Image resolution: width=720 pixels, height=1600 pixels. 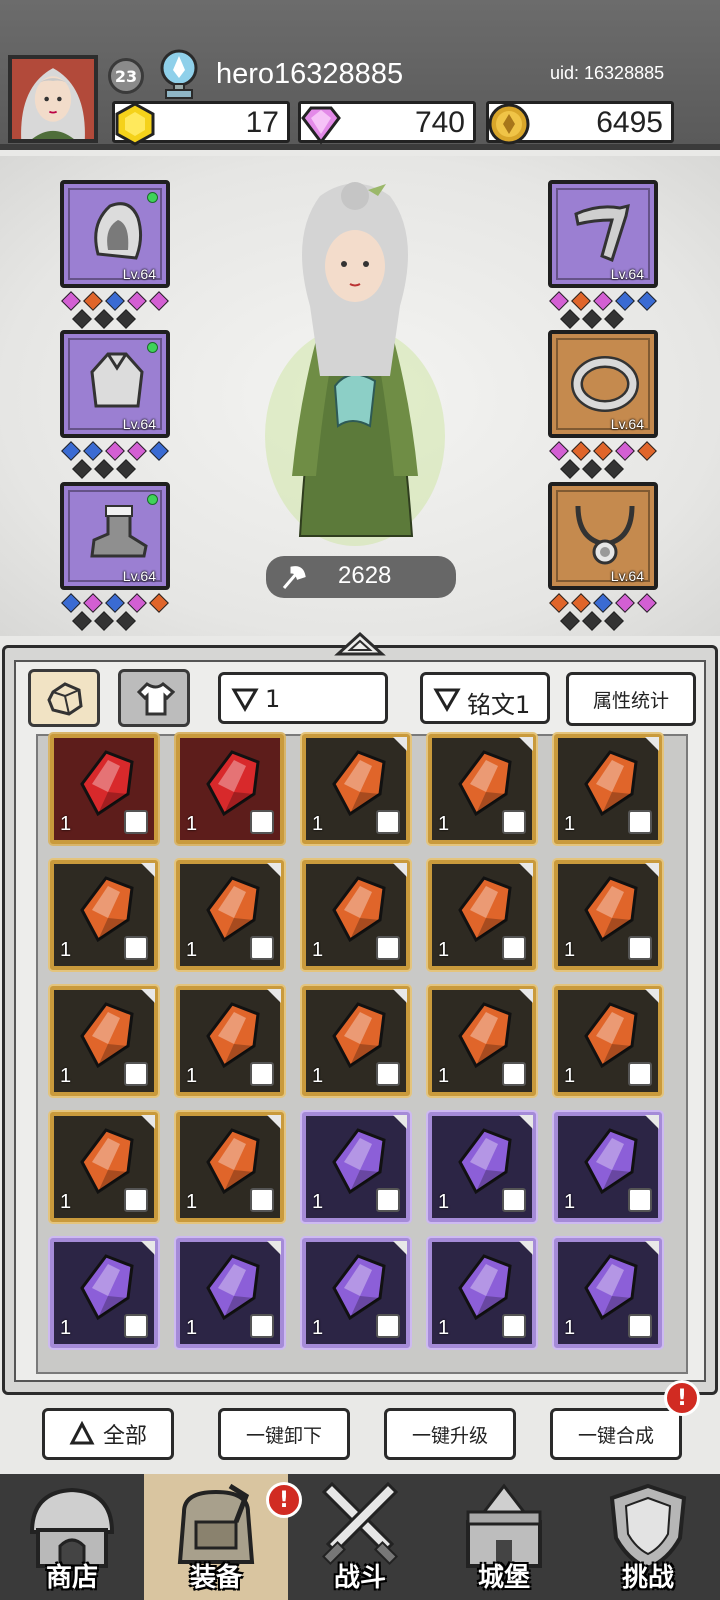 What do you see at coordinates (360, 1537) in the screenshot?
I see `nav-battle: 战斗` at bounding box center [360, 1537].